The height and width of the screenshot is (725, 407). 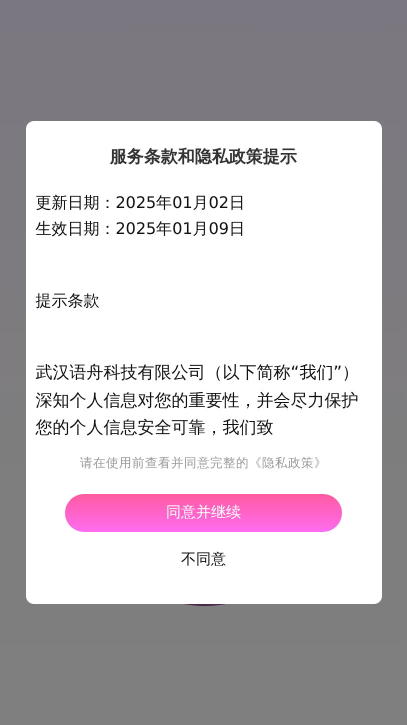 What do you see at coordinates (203, 157) in the screenshot?
I see `dialog-title: 服务条款和隐私政策提示` at bounding box center [203, 157].